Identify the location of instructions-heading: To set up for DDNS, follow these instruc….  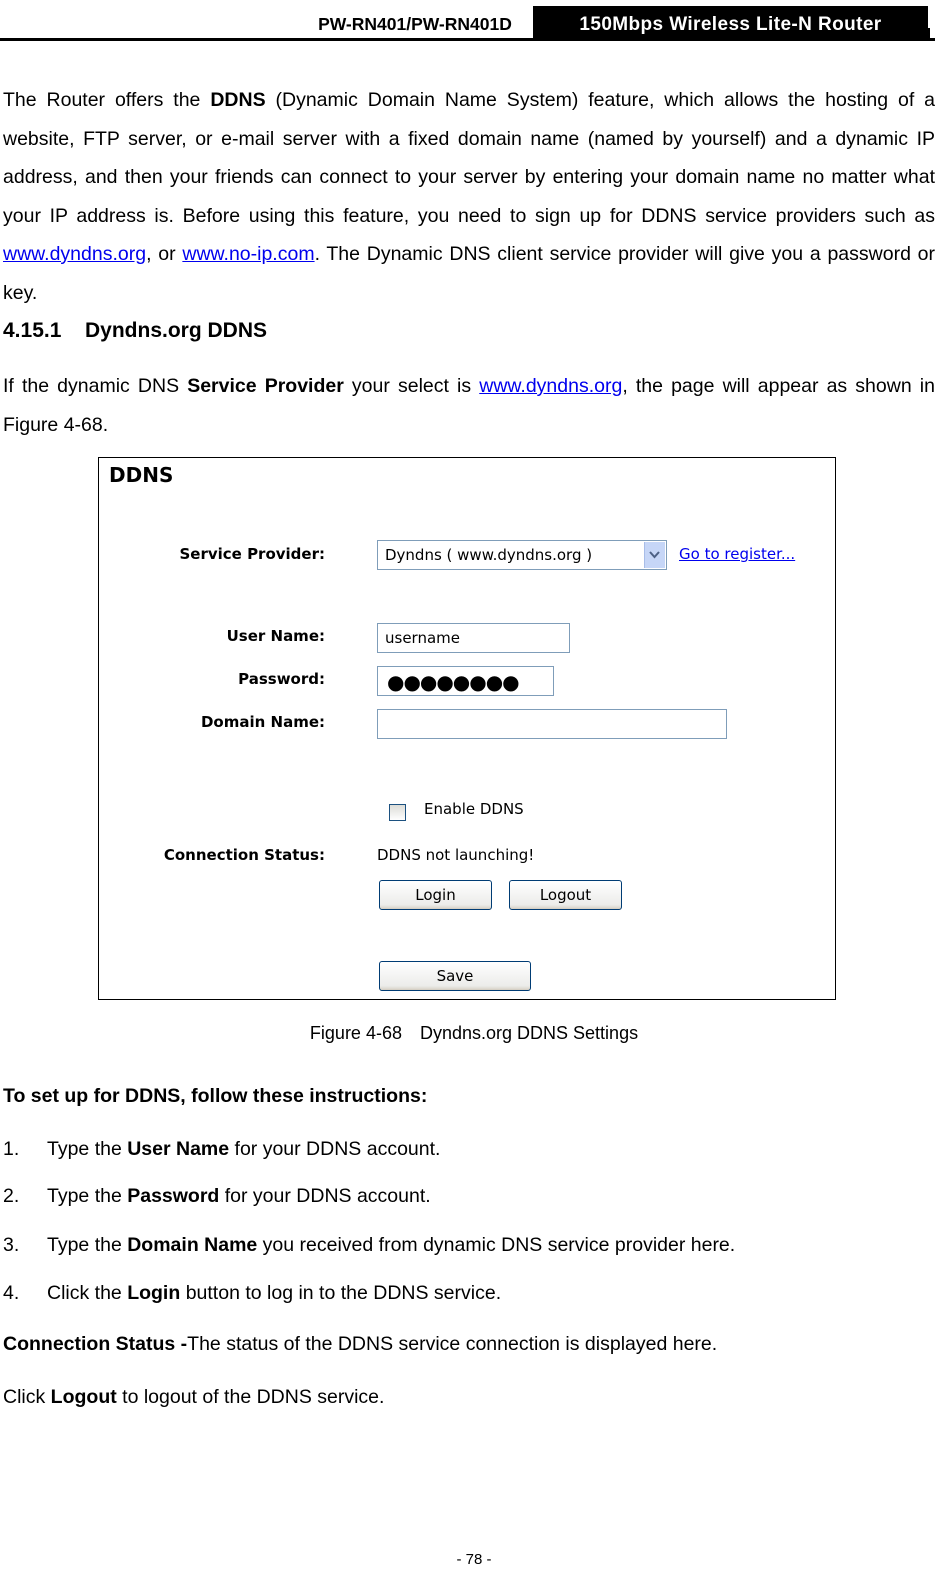
(215, 1096).